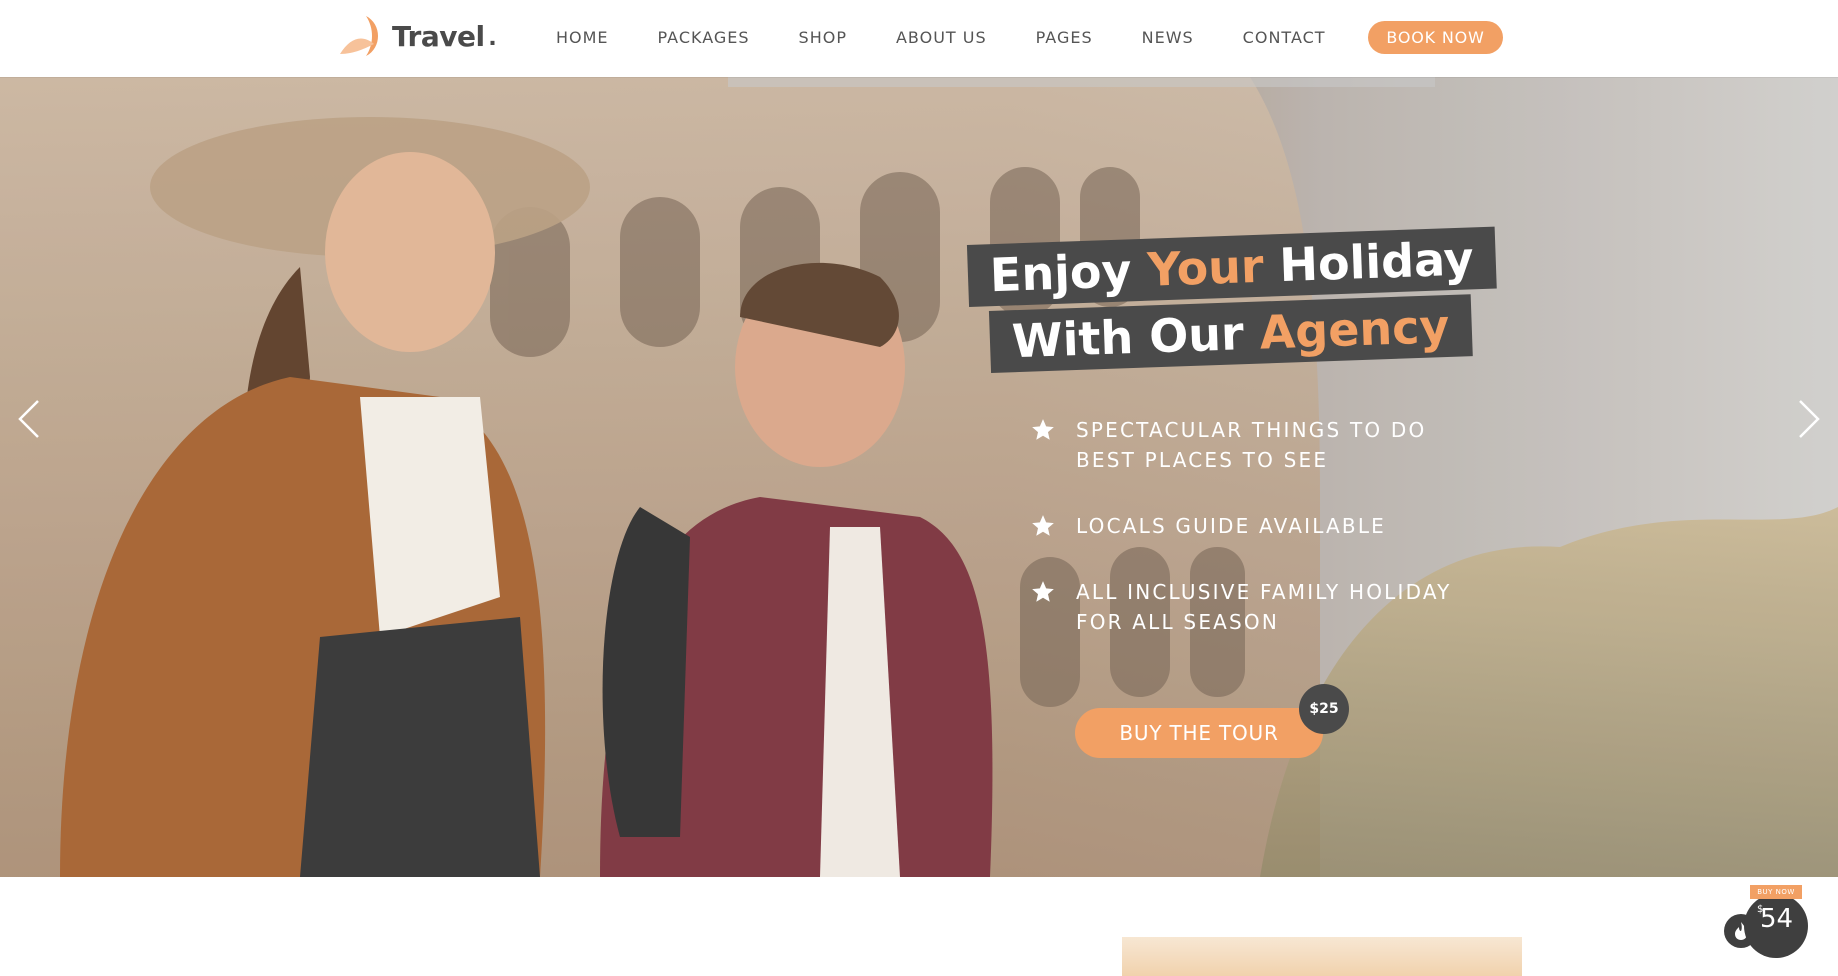  Describe the element at coordinates (1435, 37) in the screenshot. I see `book-now-button: BOOK NOW` at that location.